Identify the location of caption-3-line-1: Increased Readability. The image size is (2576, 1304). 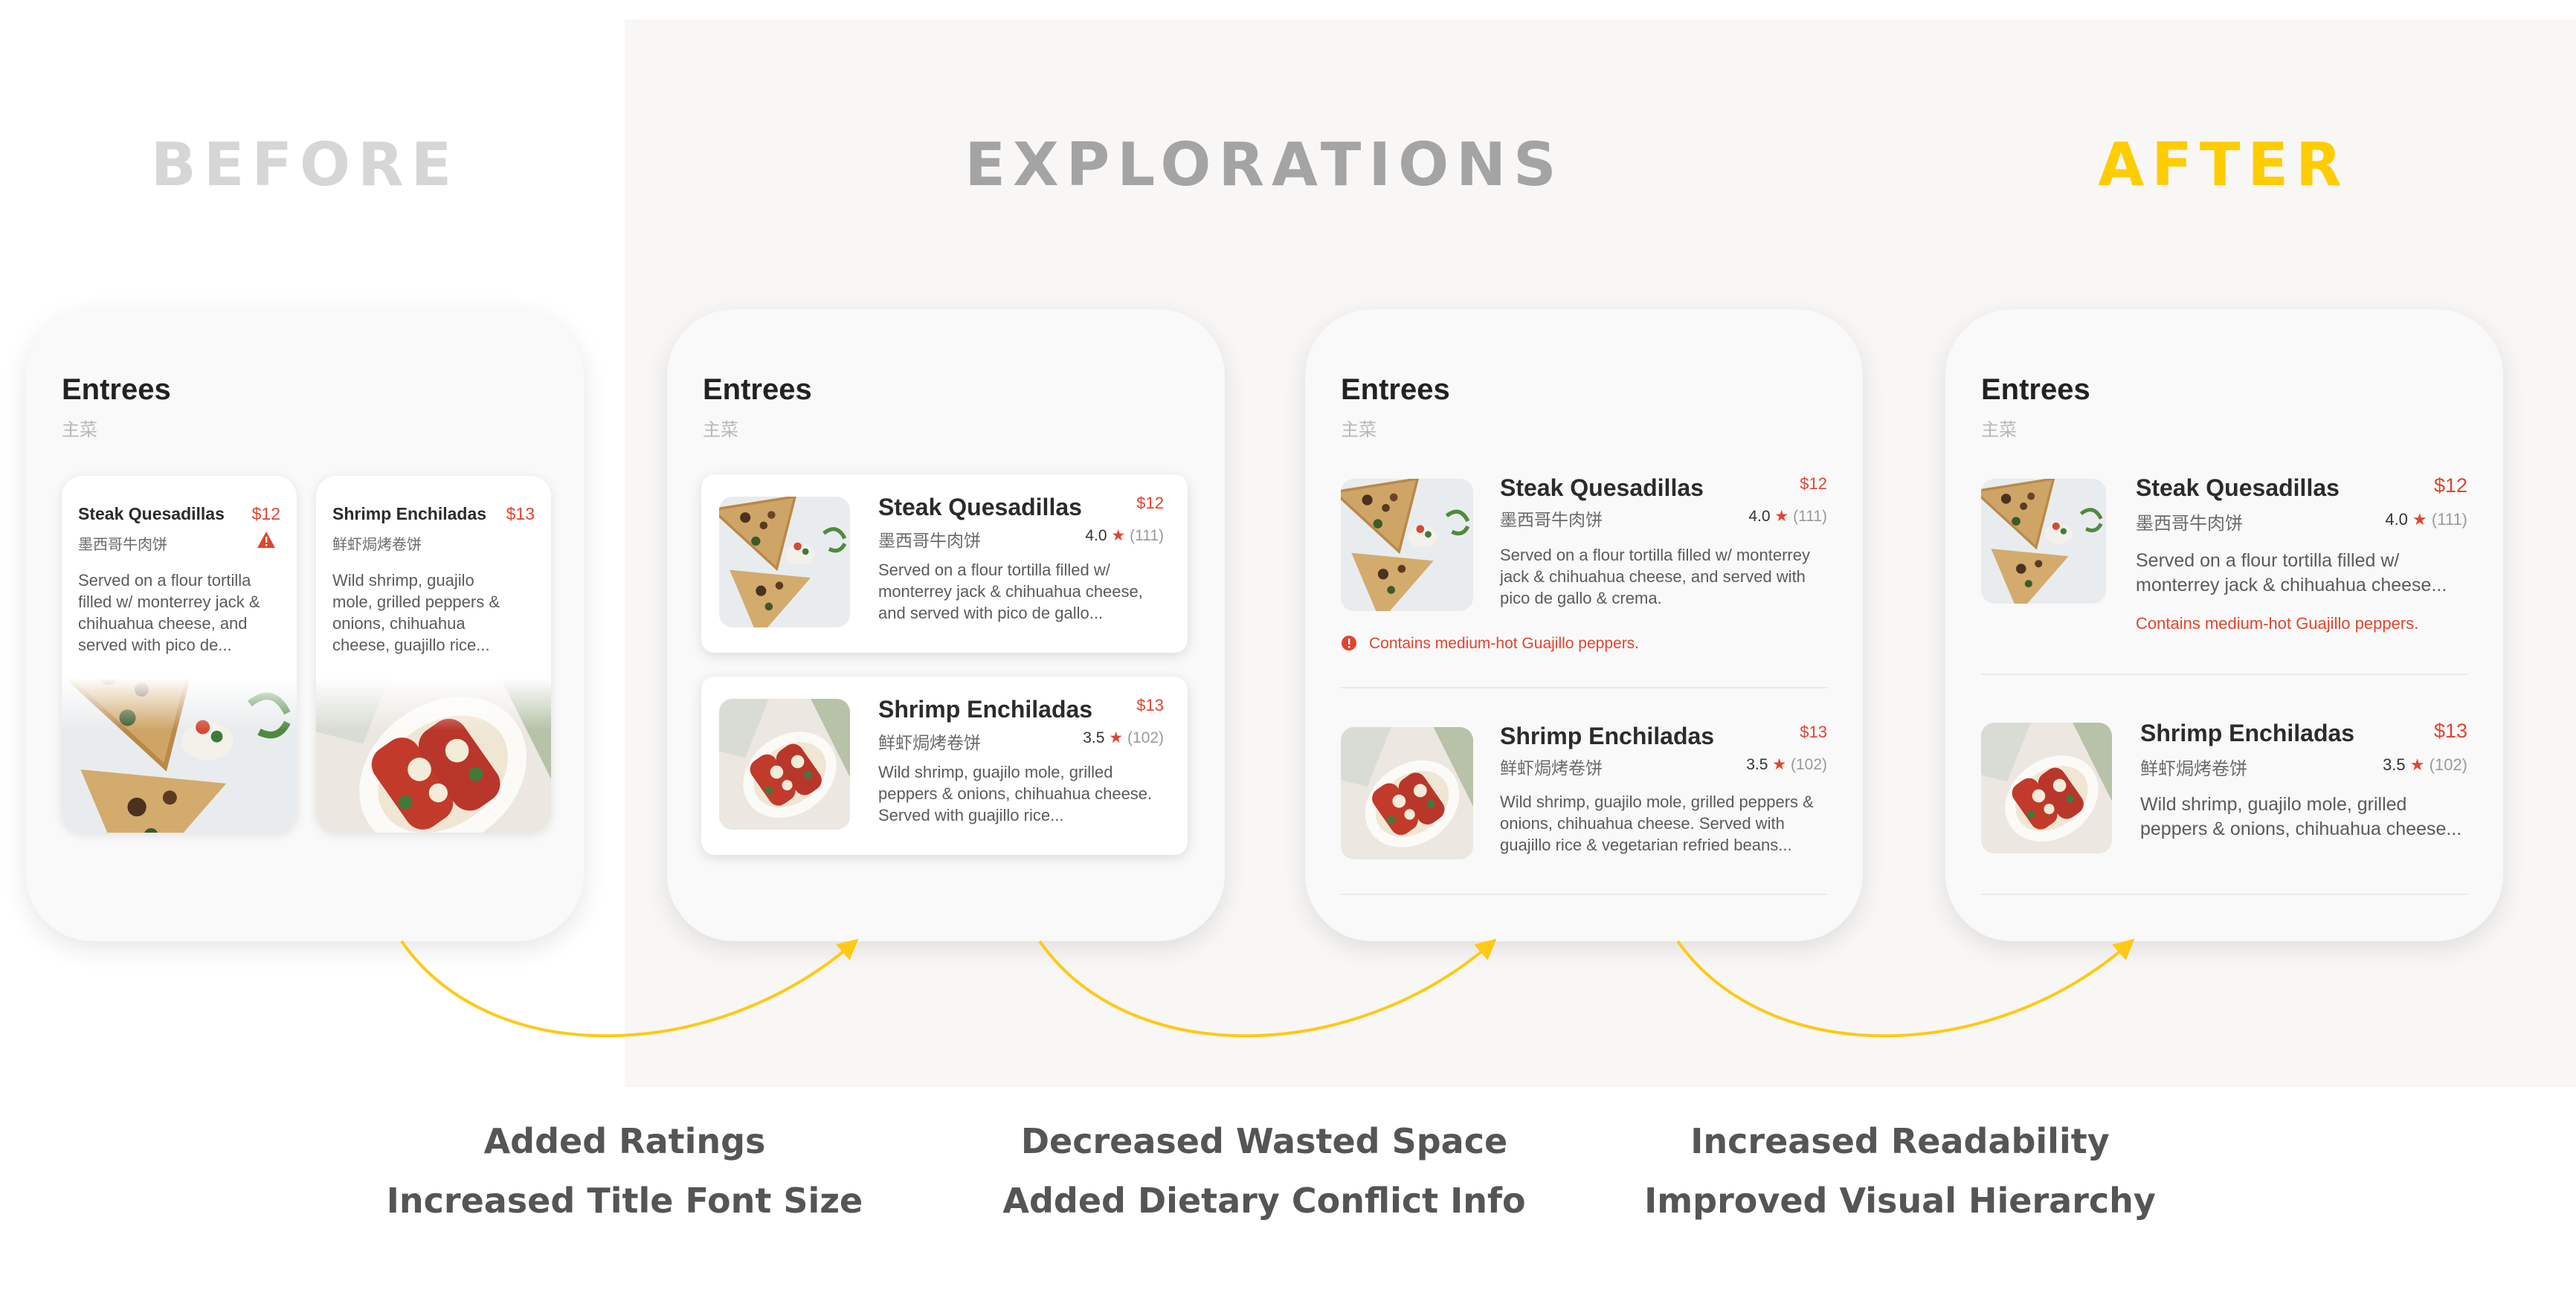
(1900, 1141).